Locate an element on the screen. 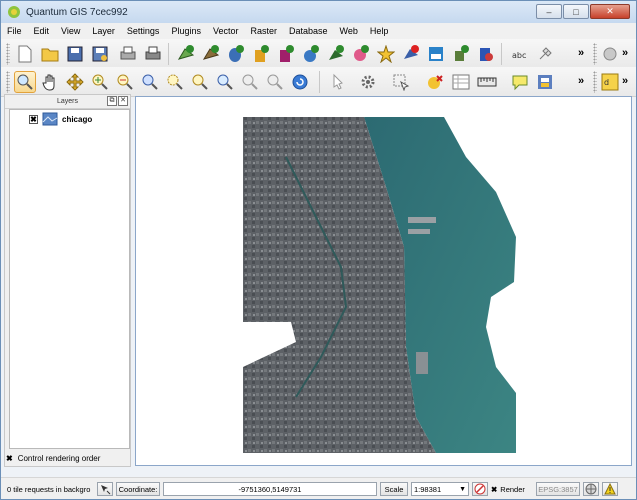  menu-file: File is located at coordinates (14, 31).